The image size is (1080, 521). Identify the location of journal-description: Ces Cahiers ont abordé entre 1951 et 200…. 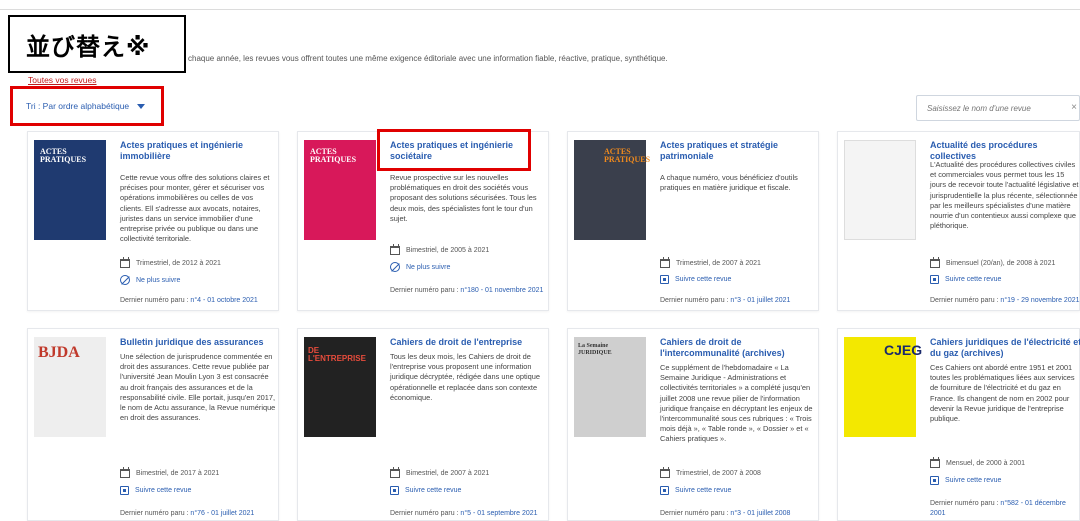
(1002, 393).